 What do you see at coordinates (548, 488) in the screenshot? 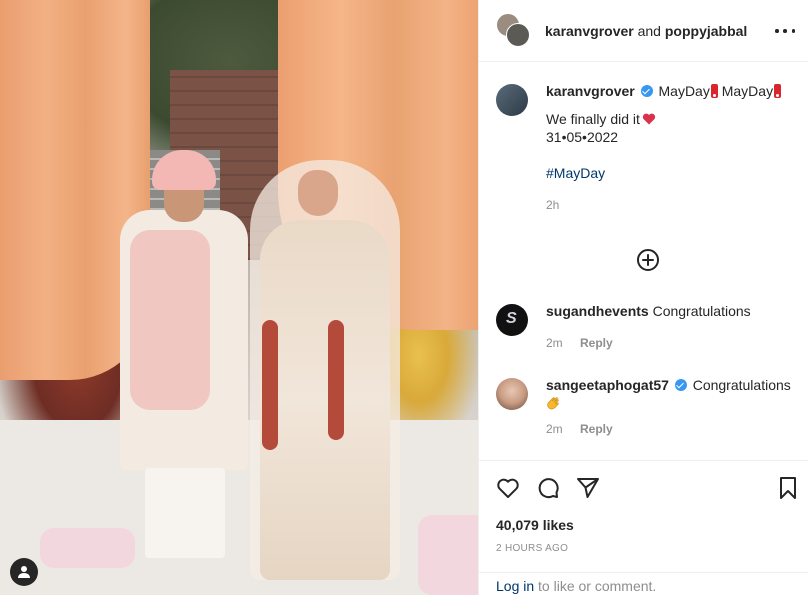
I see `comment-icon` at bounding box center [548, 488].